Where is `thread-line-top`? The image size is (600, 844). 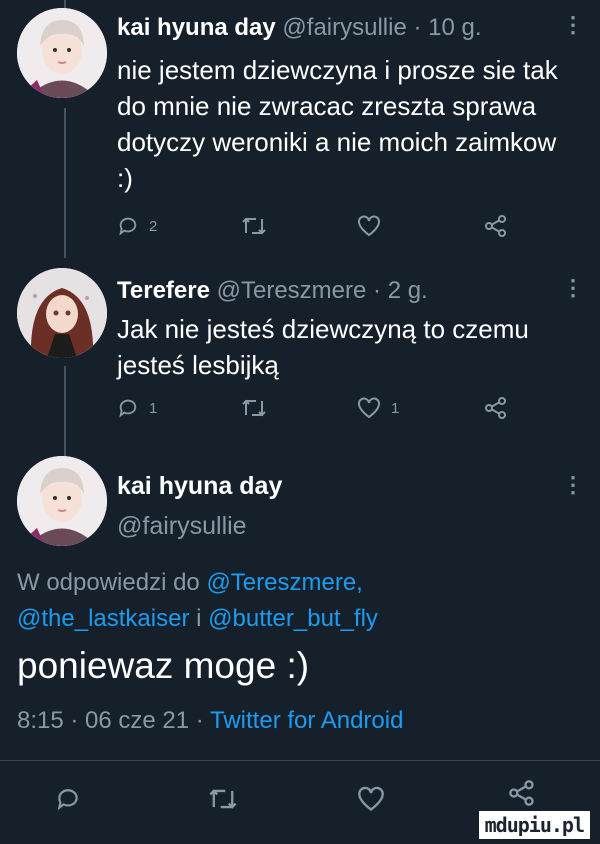
thread-line-top is located at coordinates (65, 4).